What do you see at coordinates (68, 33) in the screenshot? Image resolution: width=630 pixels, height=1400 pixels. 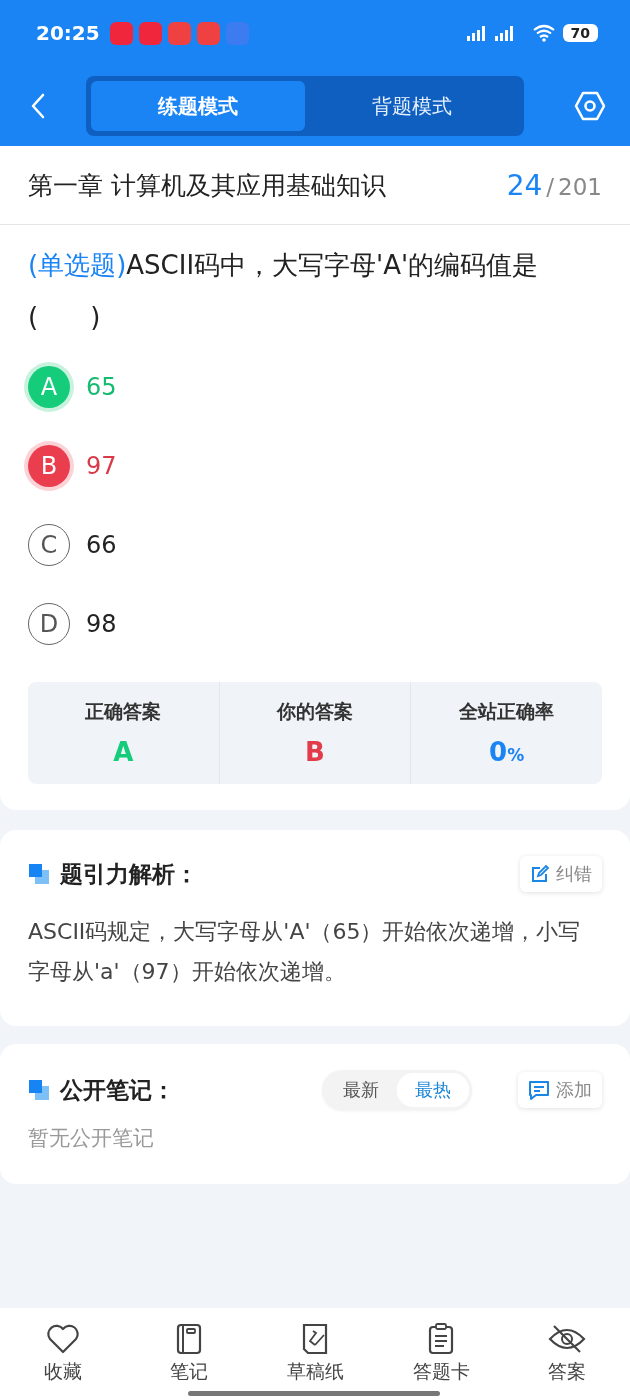 I see `status-time: 20:25` at bounding box center [68, 33].